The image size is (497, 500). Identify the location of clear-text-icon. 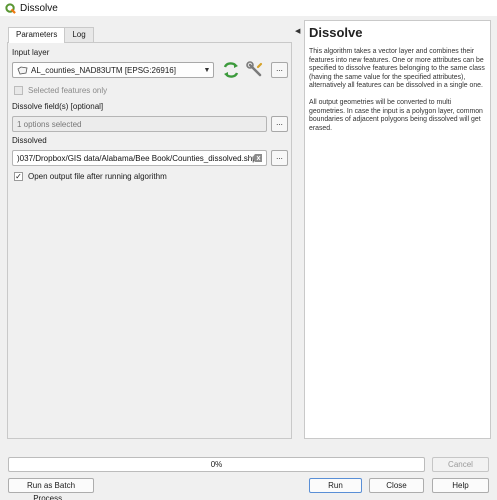
(257, 158).